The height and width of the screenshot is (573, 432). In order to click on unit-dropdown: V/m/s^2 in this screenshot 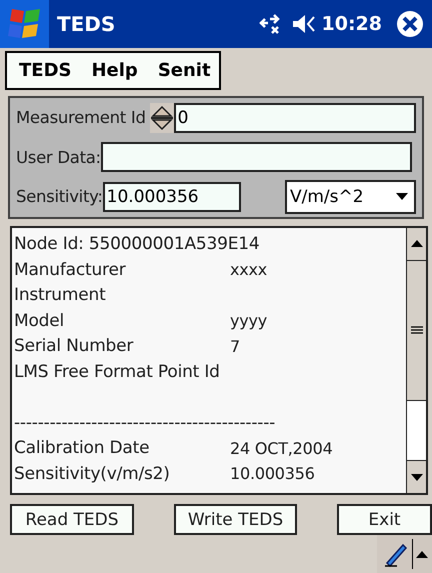, I will do `click(350, 197)`.